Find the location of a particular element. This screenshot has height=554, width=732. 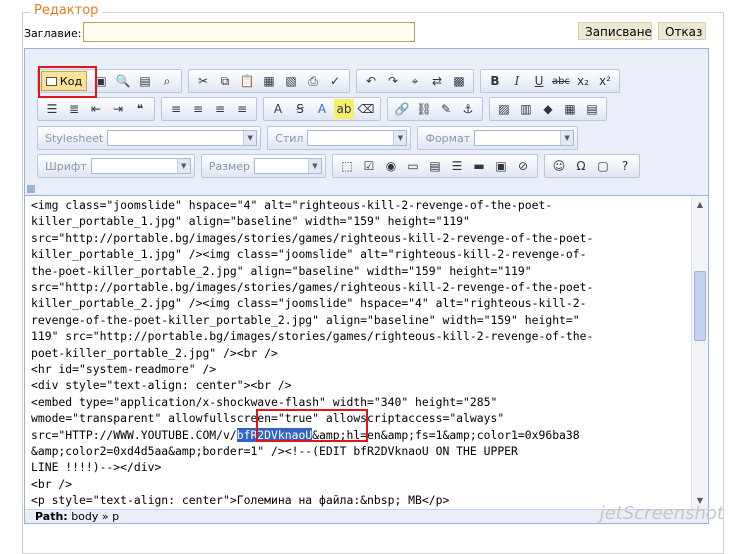

replace-icon: ⇄ is located at coordinates (437, 81).